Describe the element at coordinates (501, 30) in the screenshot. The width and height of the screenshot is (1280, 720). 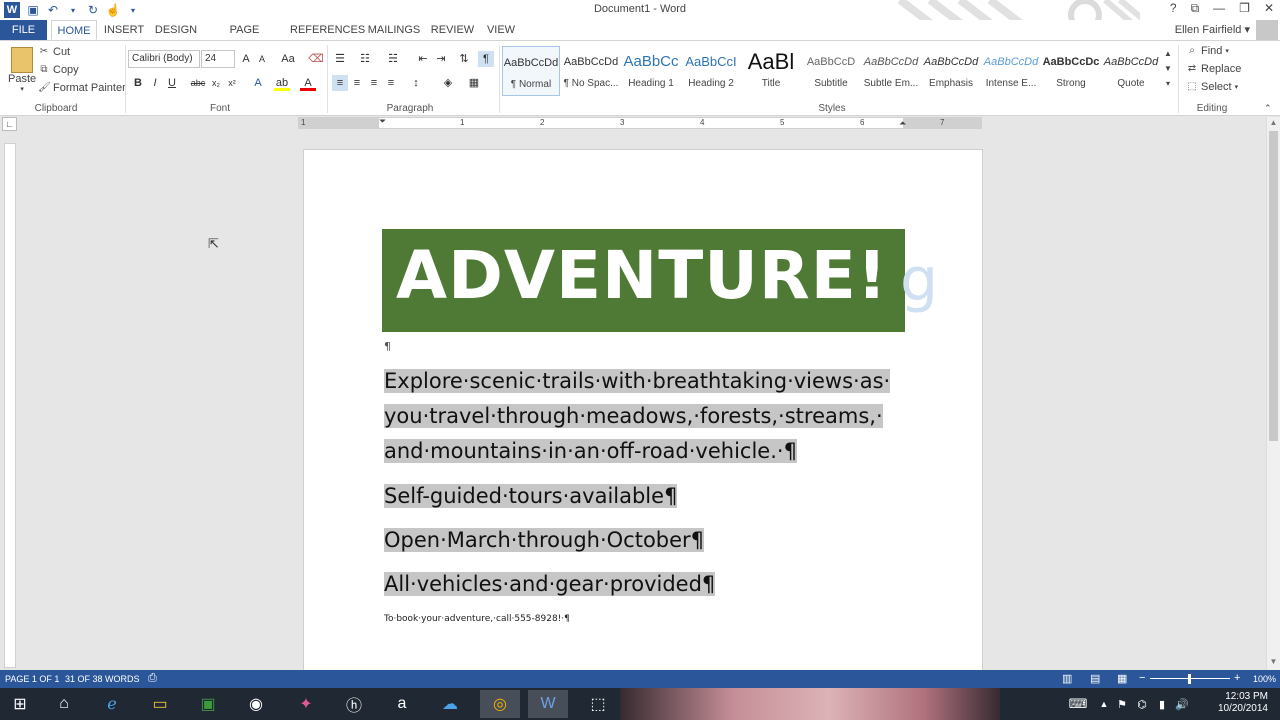
I see `tab-view: VIEW` at that location.